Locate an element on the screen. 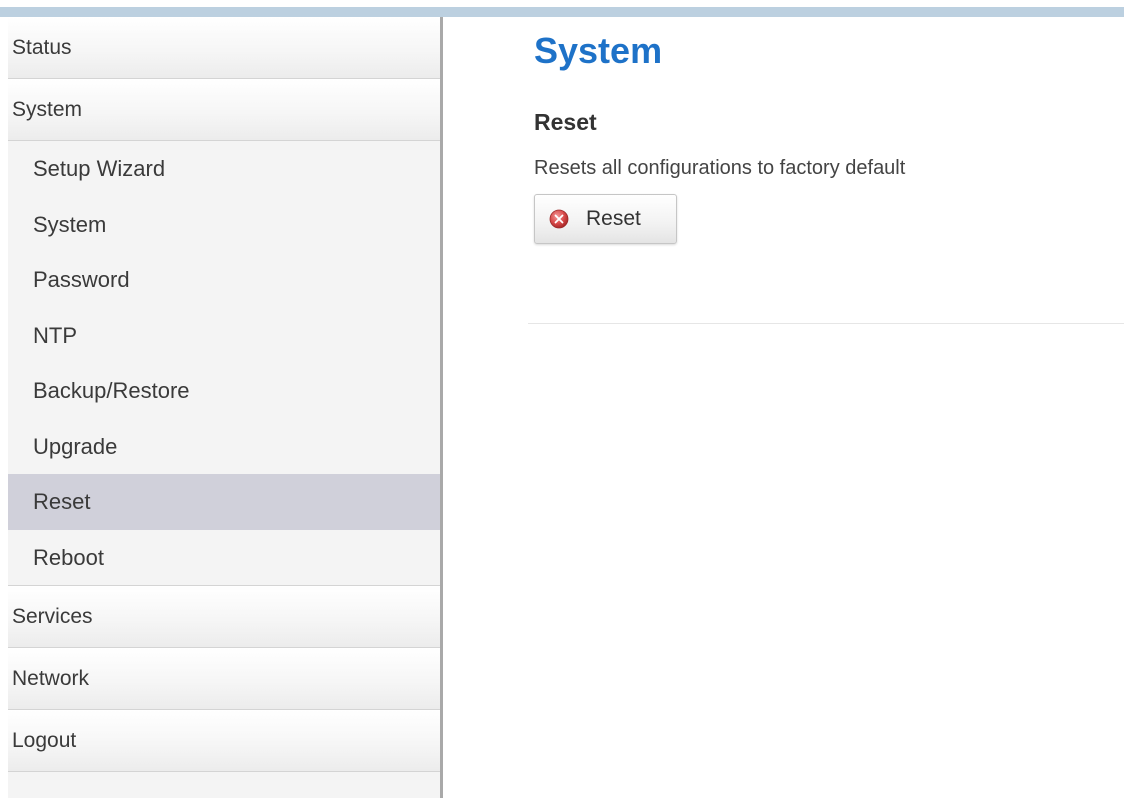 This screenshot has width=1124, height=798. submenu-item-setup-wizard: Setup Wizard is located at coordinates (224, 169).